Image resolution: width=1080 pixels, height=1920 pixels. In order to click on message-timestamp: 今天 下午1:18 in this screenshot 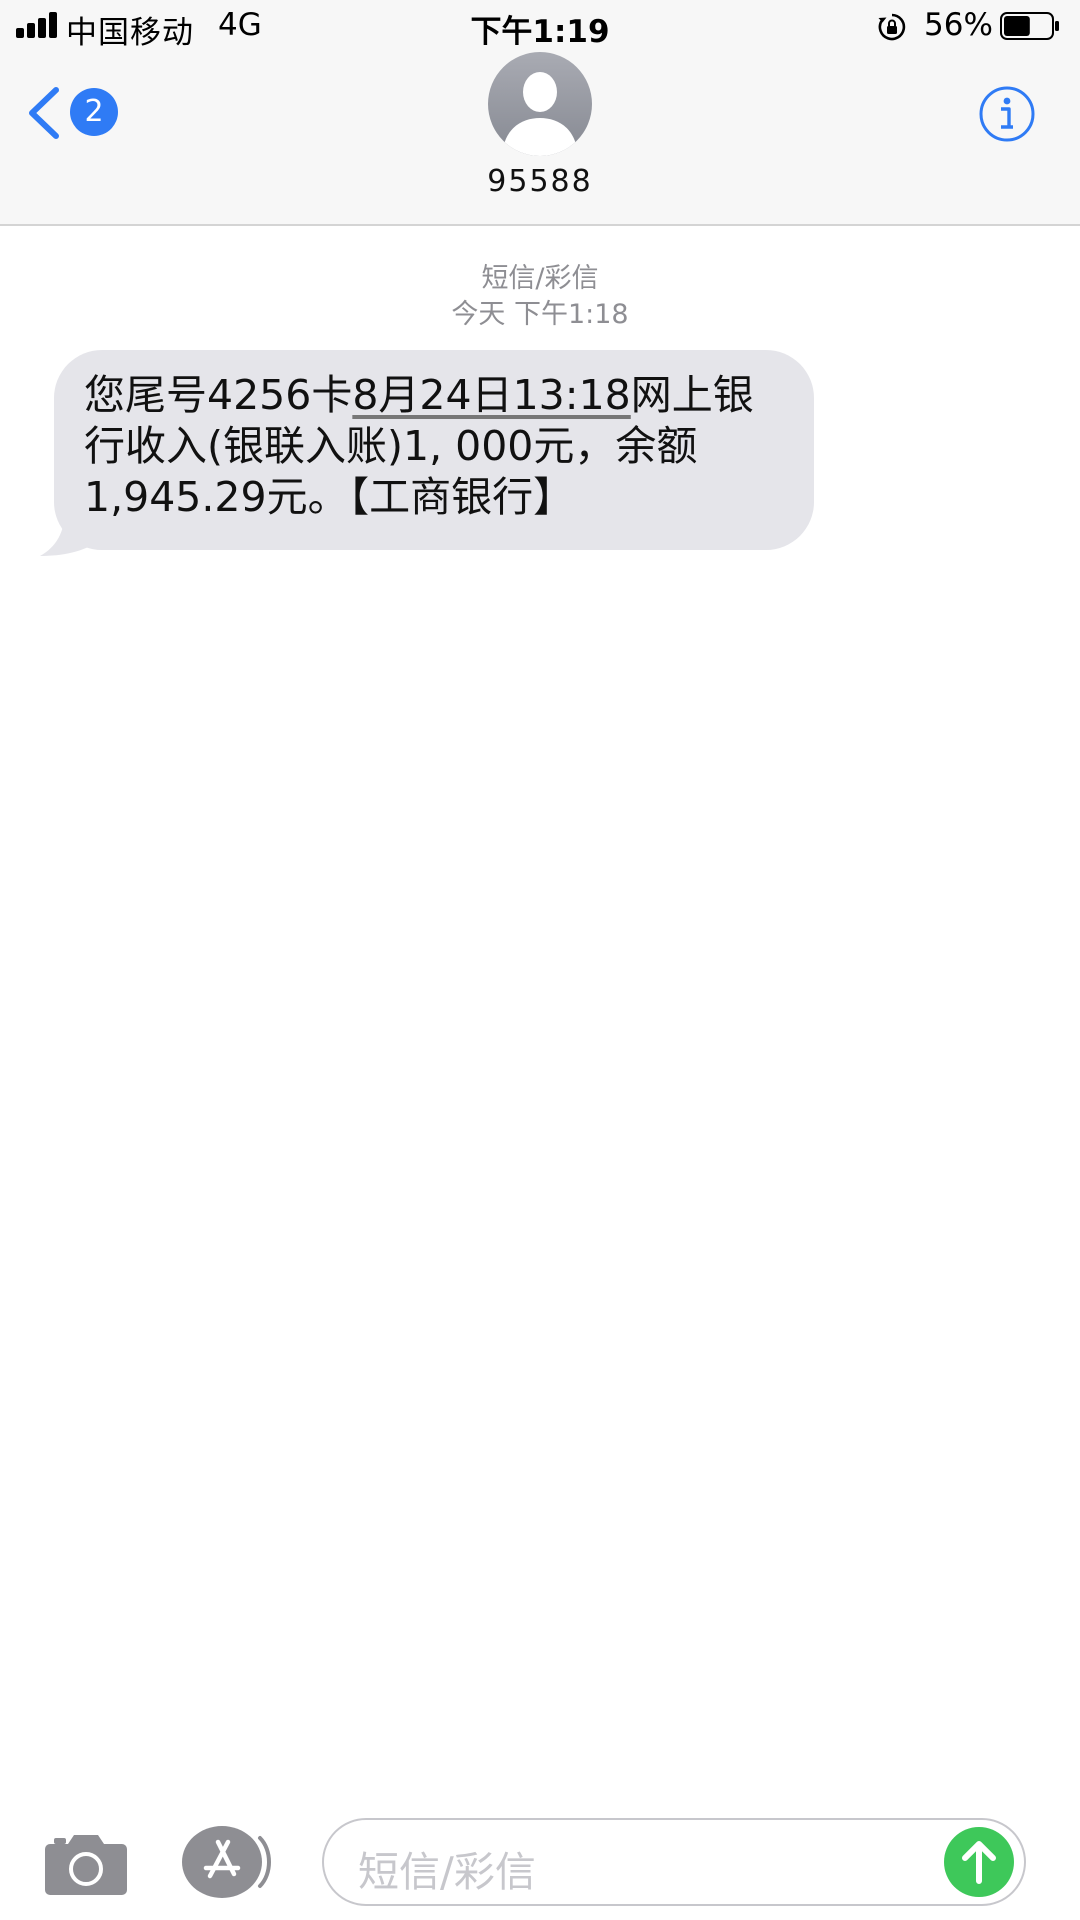, I will do `click(540, 314)`.